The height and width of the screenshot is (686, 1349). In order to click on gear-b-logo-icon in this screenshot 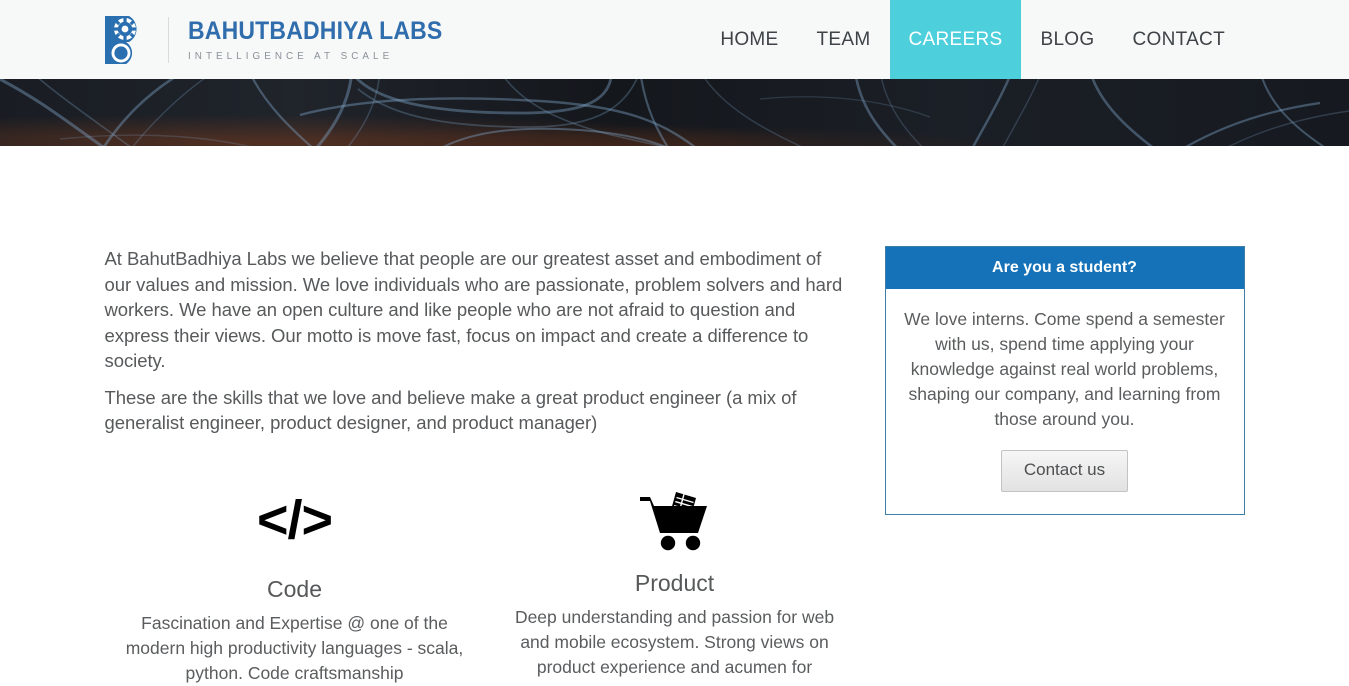, I will do `click(125, 40)`.